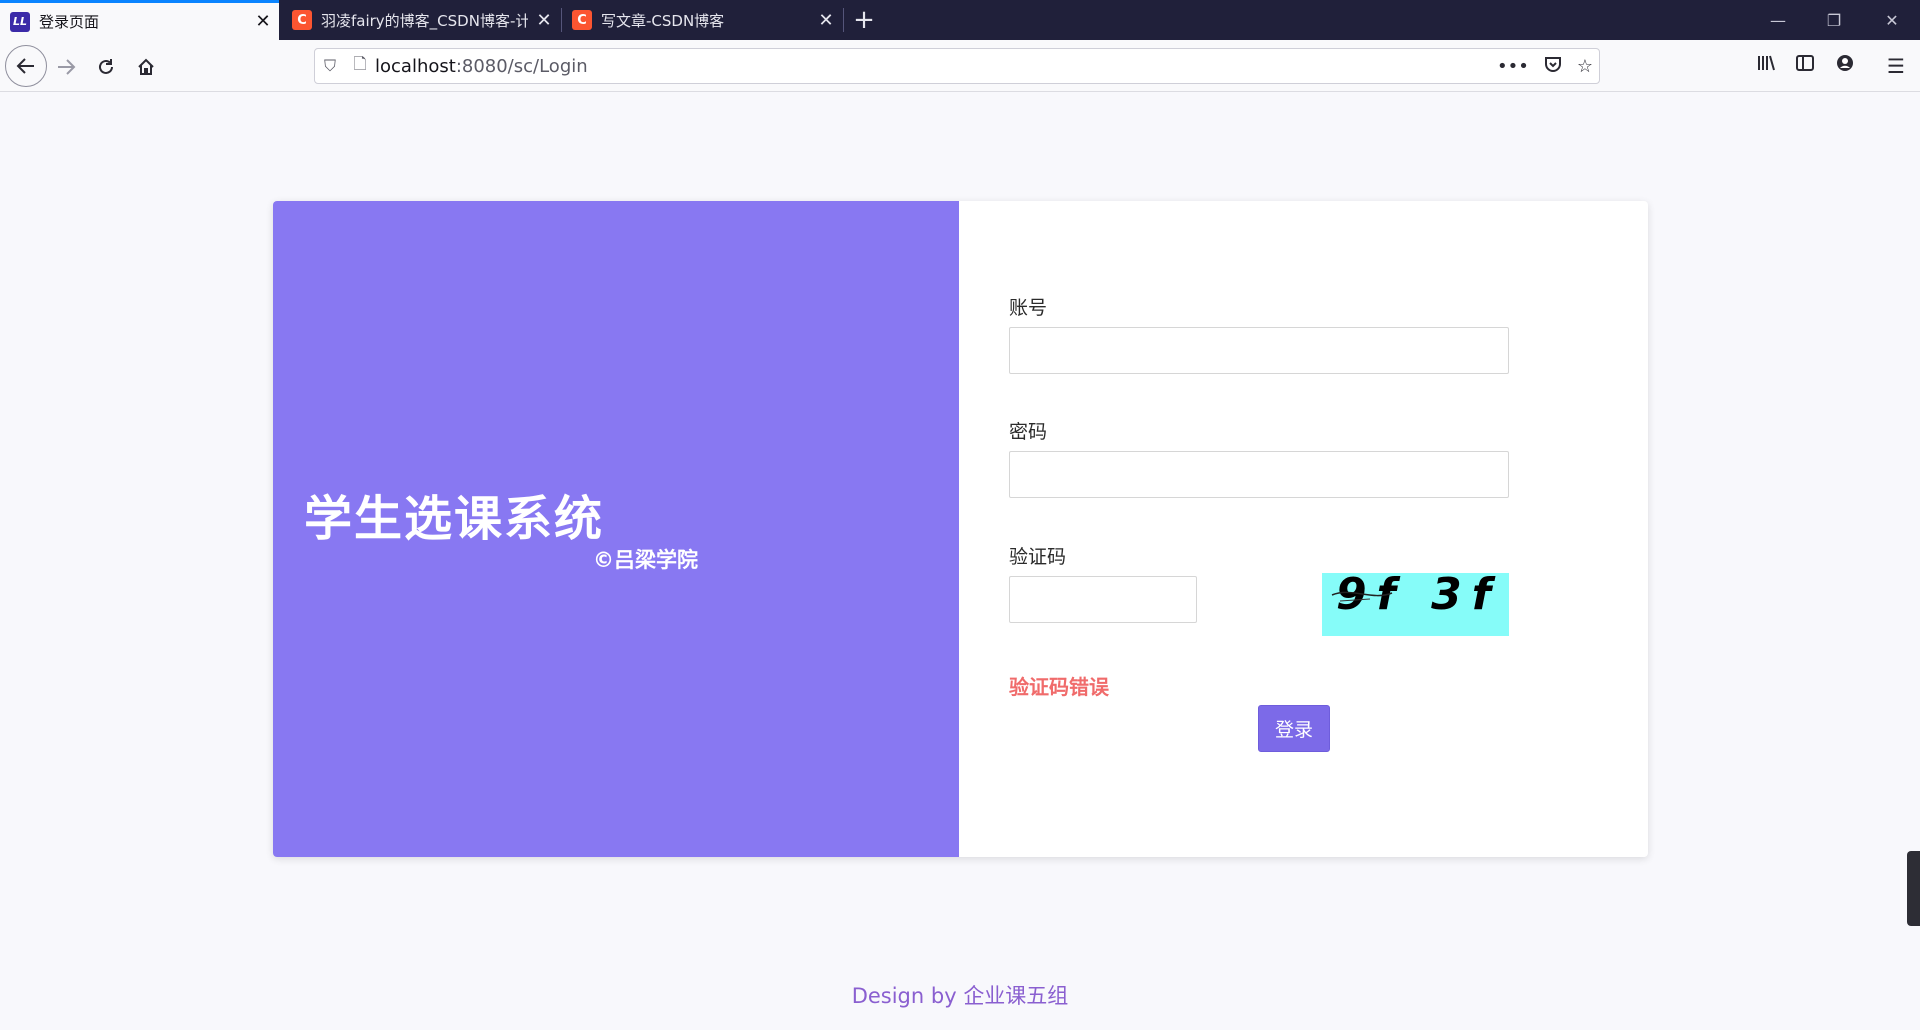 The height and width of the screenshot is (1030, 1920). What do you see at coordinates (415, 66) in the screenshot?
I see `url-host: localhost` at bounding box center [415, 66].